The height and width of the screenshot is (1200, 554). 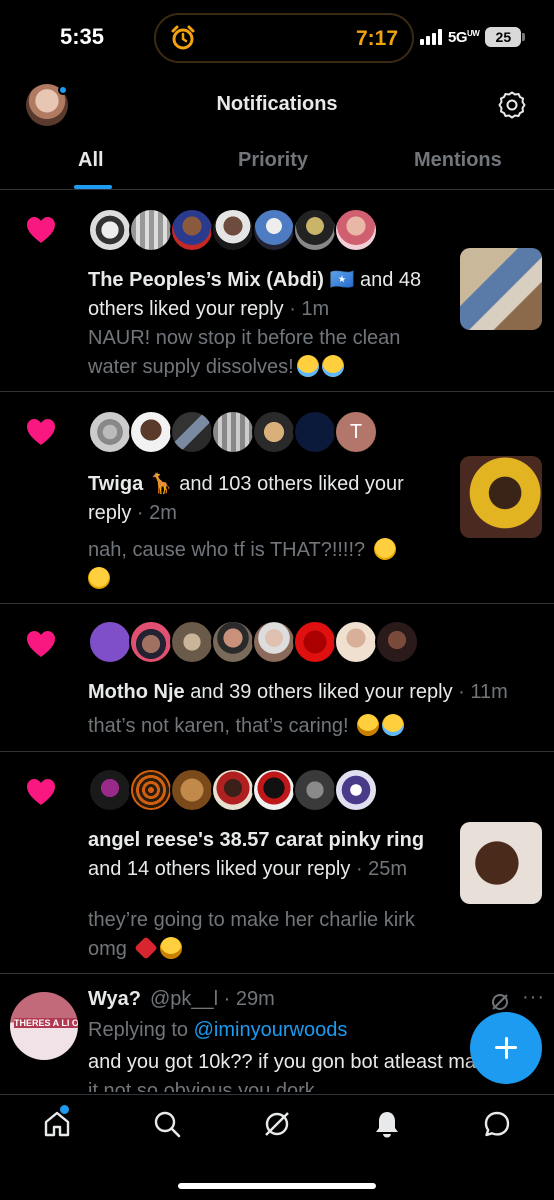 I want to click on avatar: T, so click(x=356, y=432).